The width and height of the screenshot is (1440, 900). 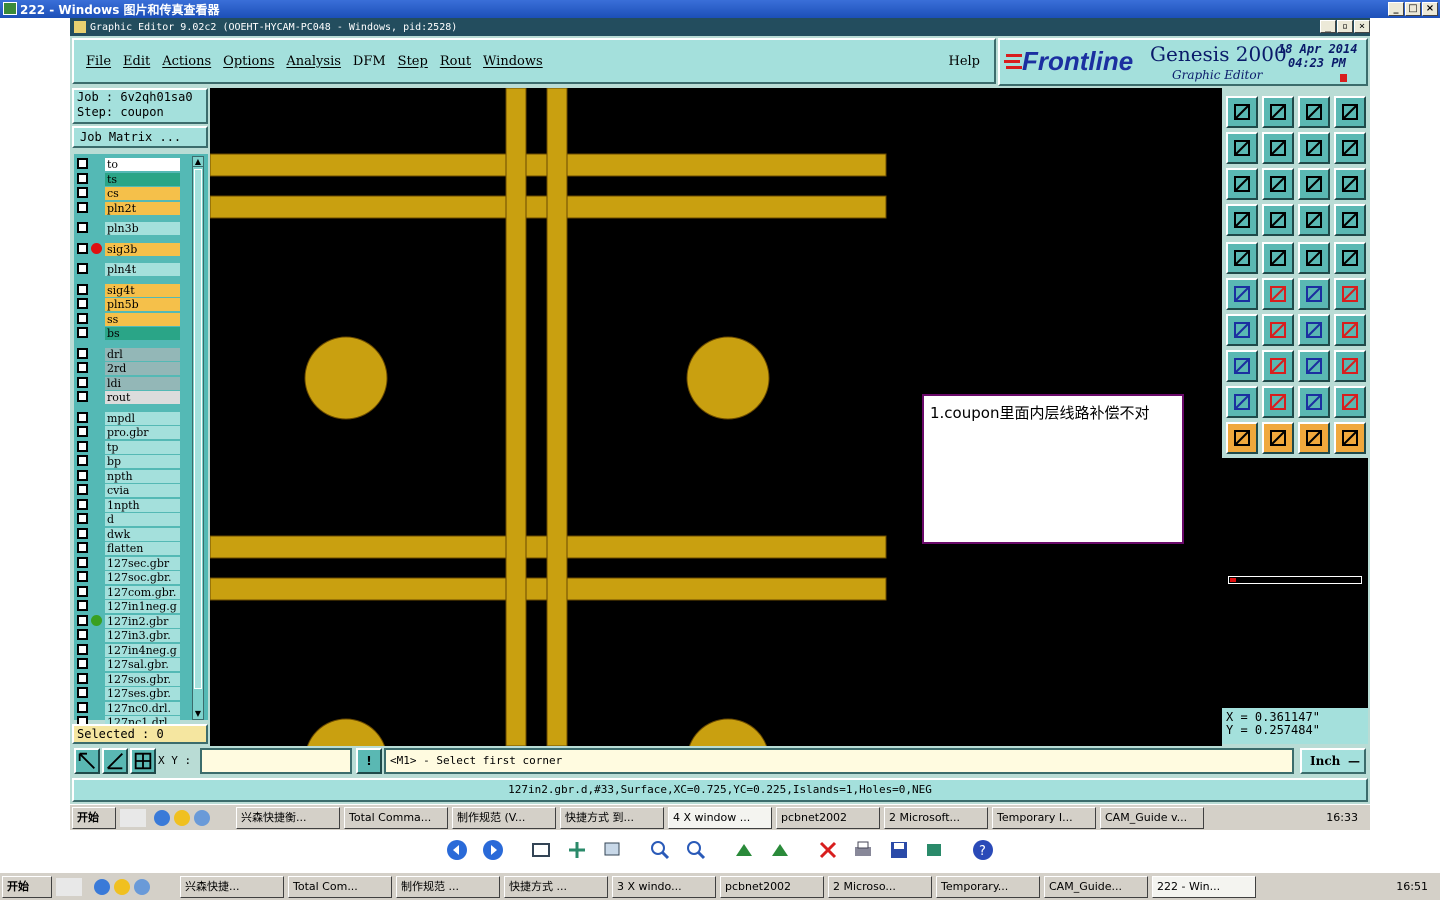 What do you see at coordinates (744, 850) in the screenshot?
I see `rotate-clockwise-icon` at bounding box center [744, 850].